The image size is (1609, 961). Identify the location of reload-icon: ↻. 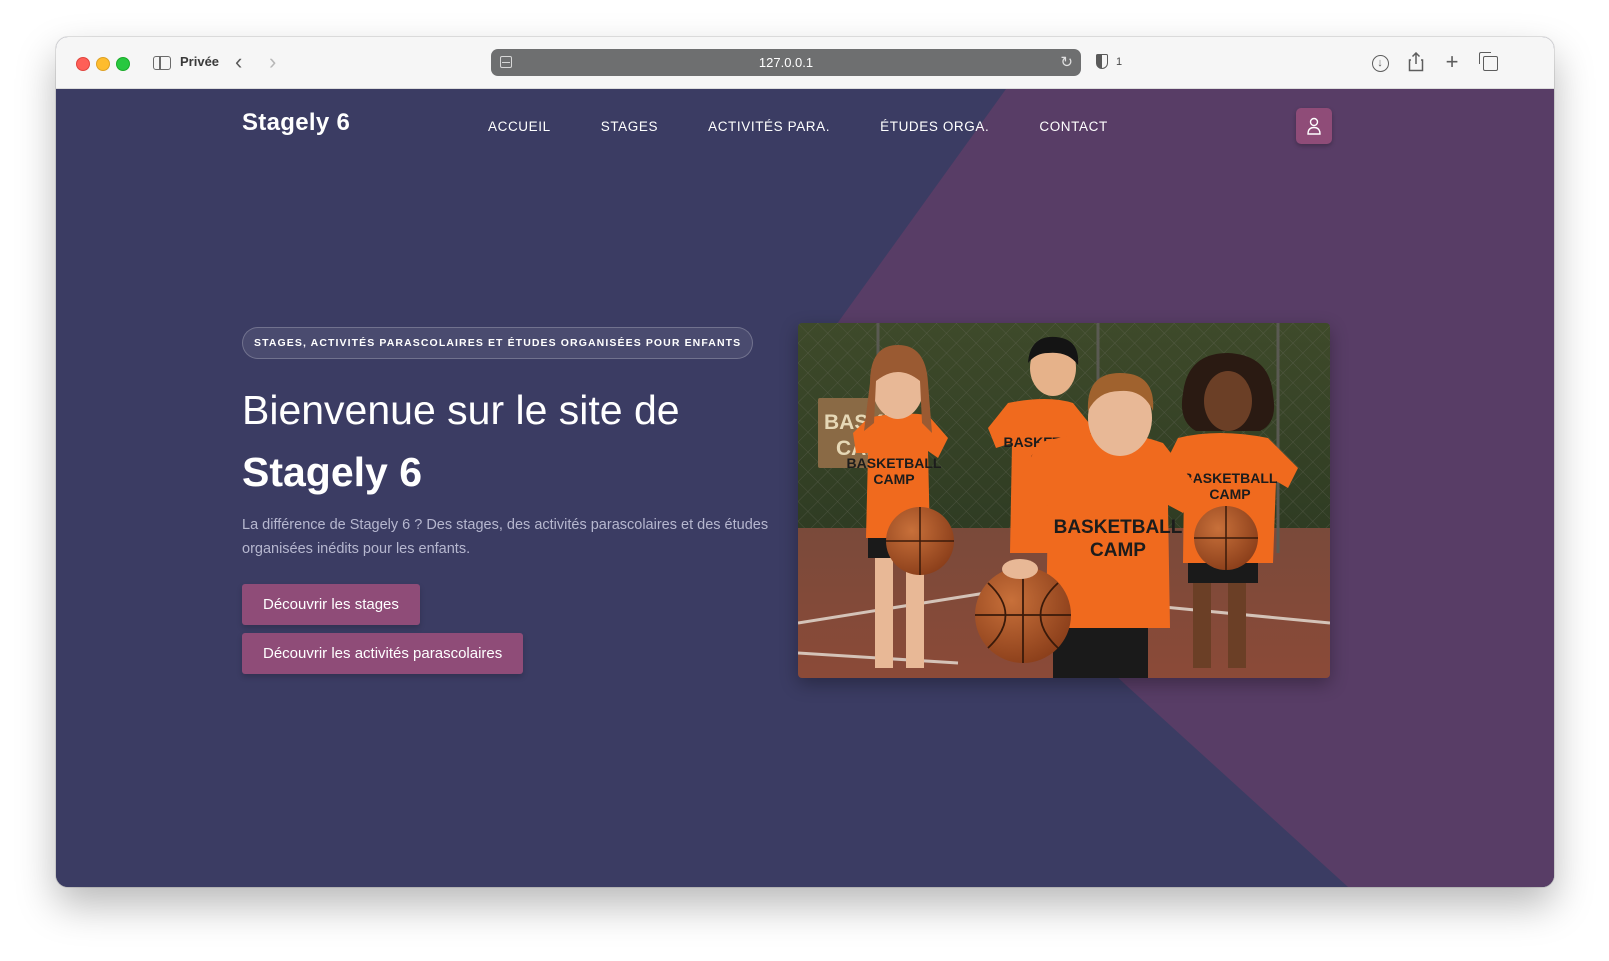
(1066, 62).